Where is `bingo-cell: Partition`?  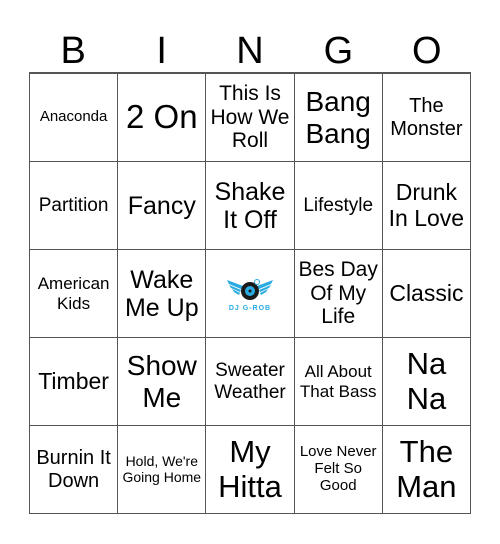 bingo-cell: Partition is located at coordinates (74, 206).